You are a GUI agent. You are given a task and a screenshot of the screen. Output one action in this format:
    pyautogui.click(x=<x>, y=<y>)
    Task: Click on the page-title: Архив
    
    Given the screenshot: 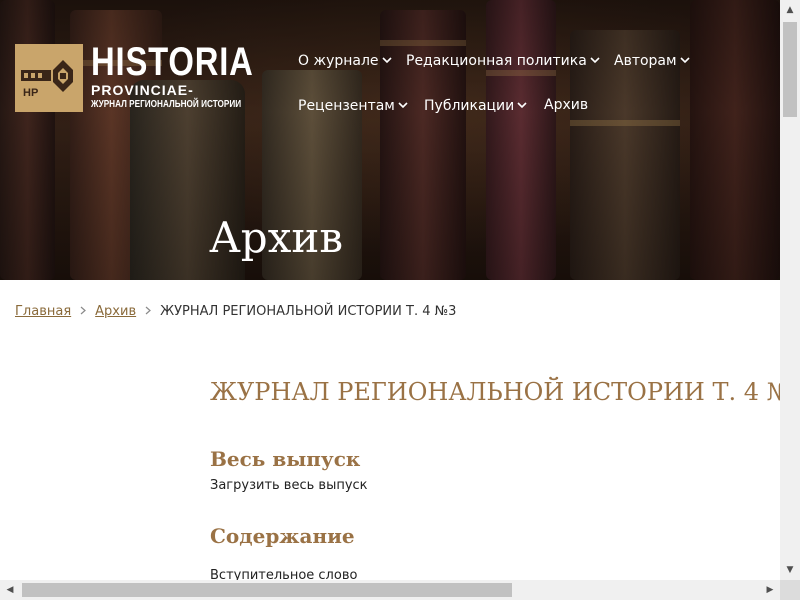 What is the action you would take?
    pyautogui.click(x=276, y=237)
    